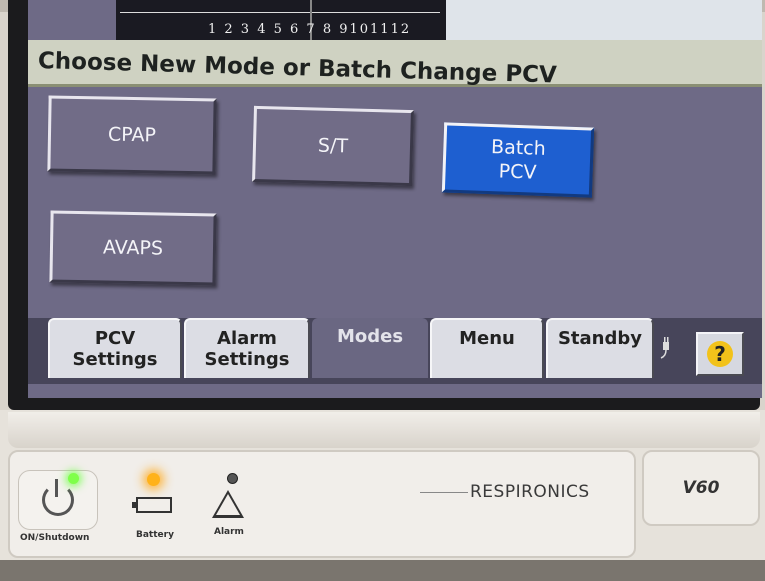 This screenshot has height=581, width=765. Describe the element at coordinates (444, 492) in the screenshot. I see `brand-line` at that location.